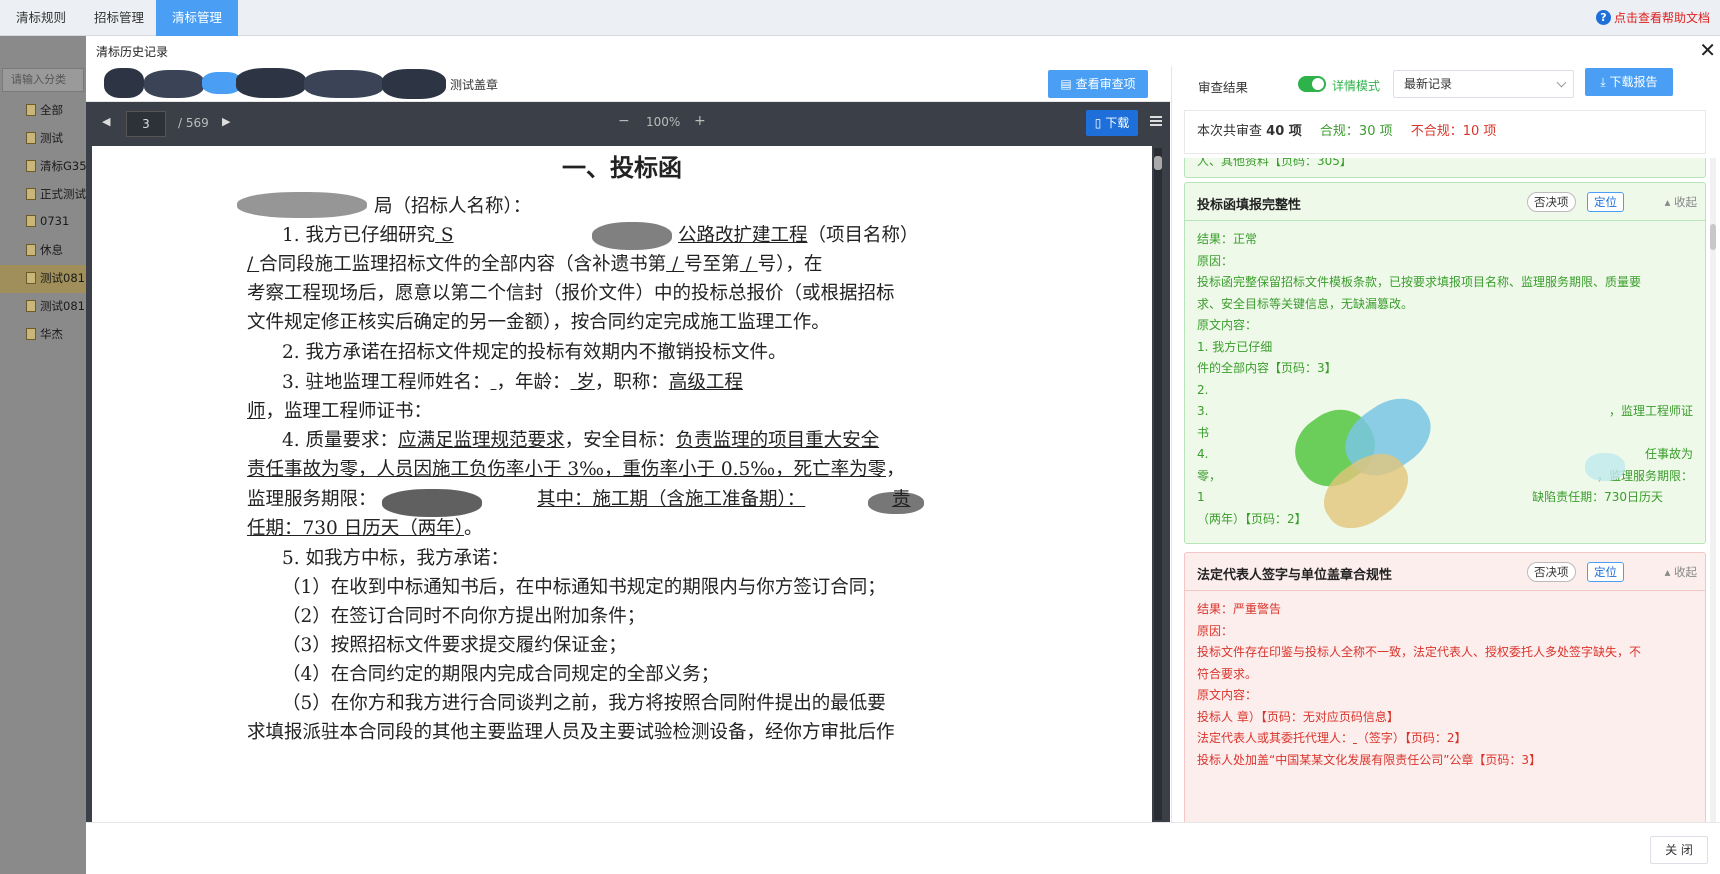 The width and height of the screenshot is (1720, 874). Describe the element at coordinates (1561, 82) in the screenshot. I see `chevron-down-icon` at that location.